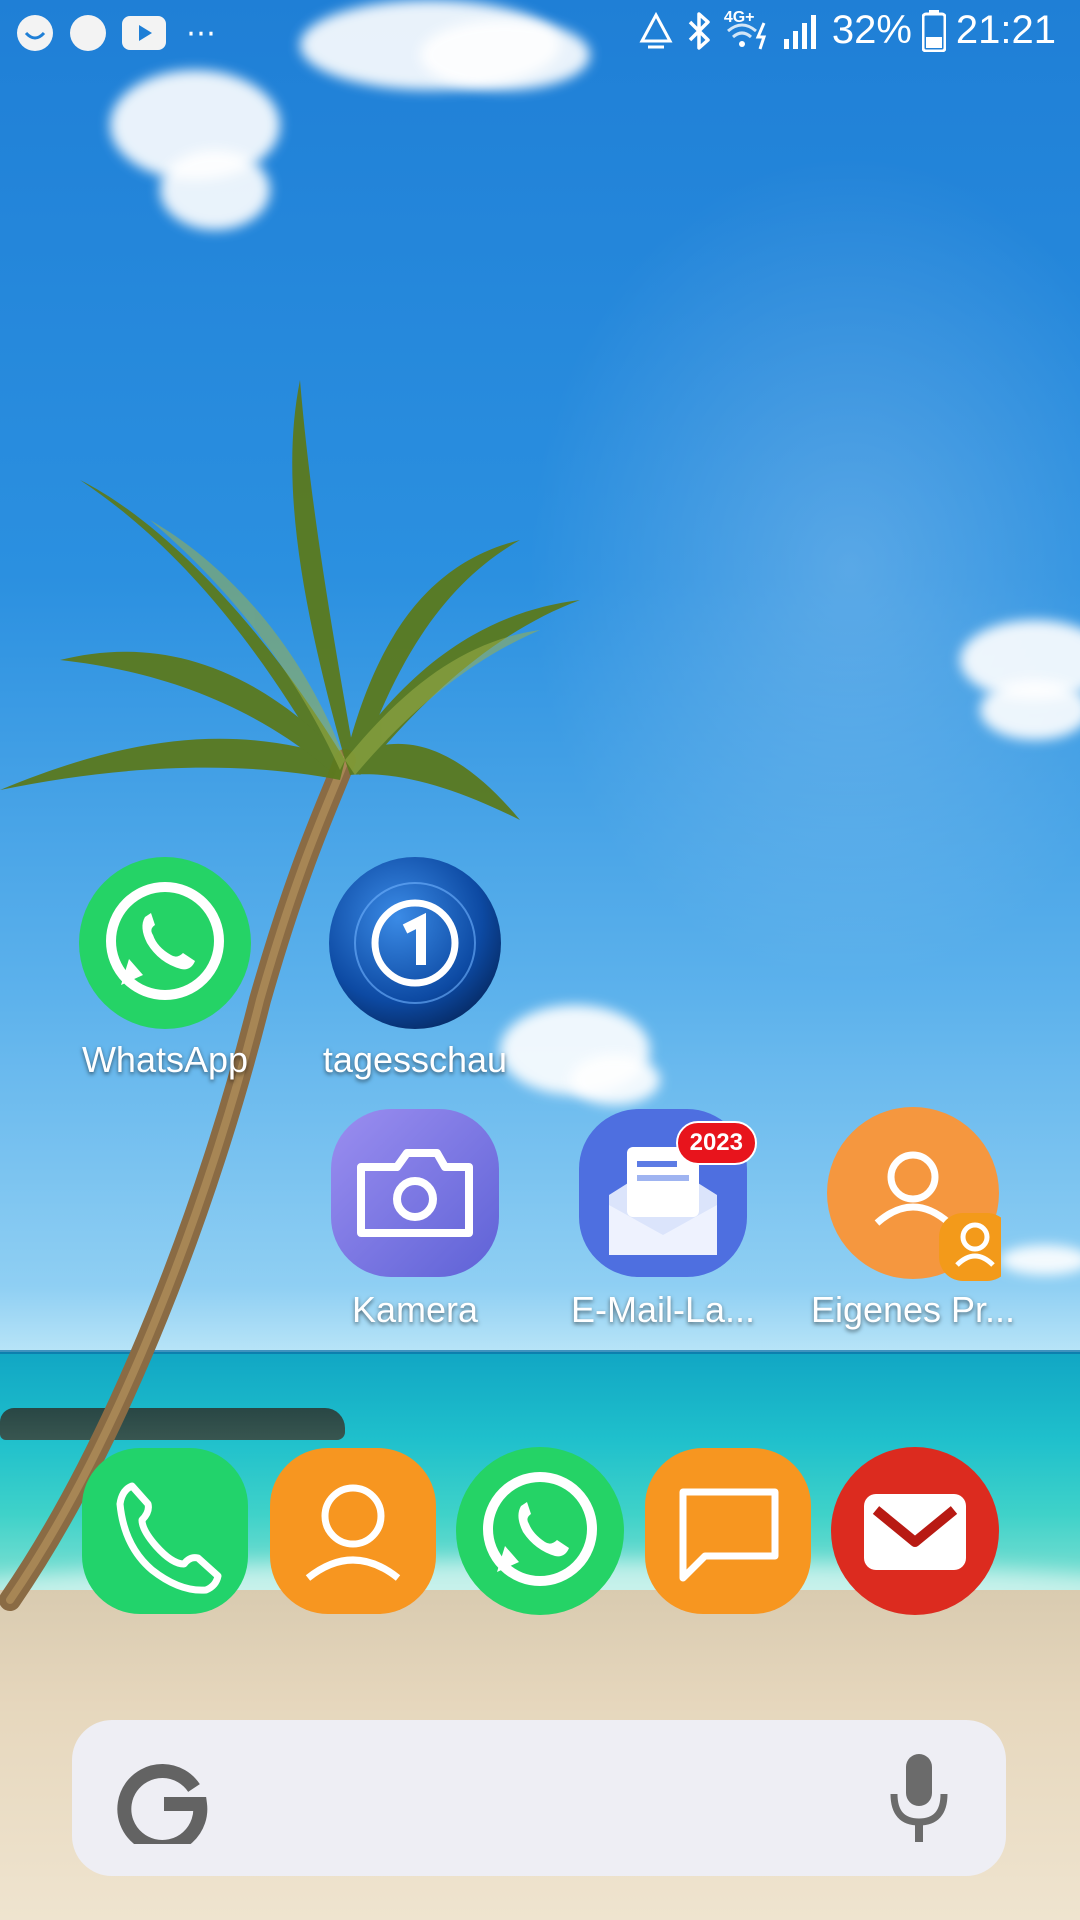 The width and height of the screenshot is (1080, 1920). What do you see at coordinates (666, 1193) in the screenshot?
I see `email-icon: 2023` at bounding box center [666, 1193].